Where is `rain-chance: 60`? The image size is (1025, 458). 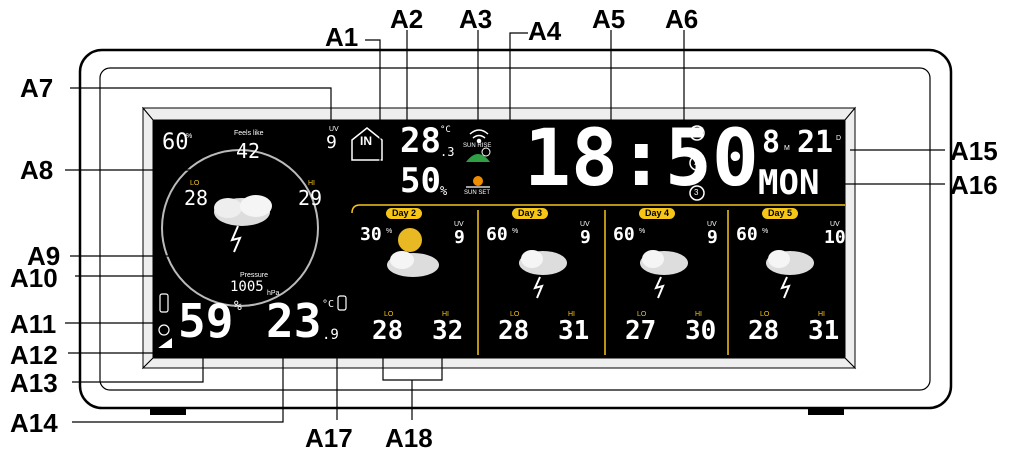
rain-chance: 60 is located at coordinates (175, 142).